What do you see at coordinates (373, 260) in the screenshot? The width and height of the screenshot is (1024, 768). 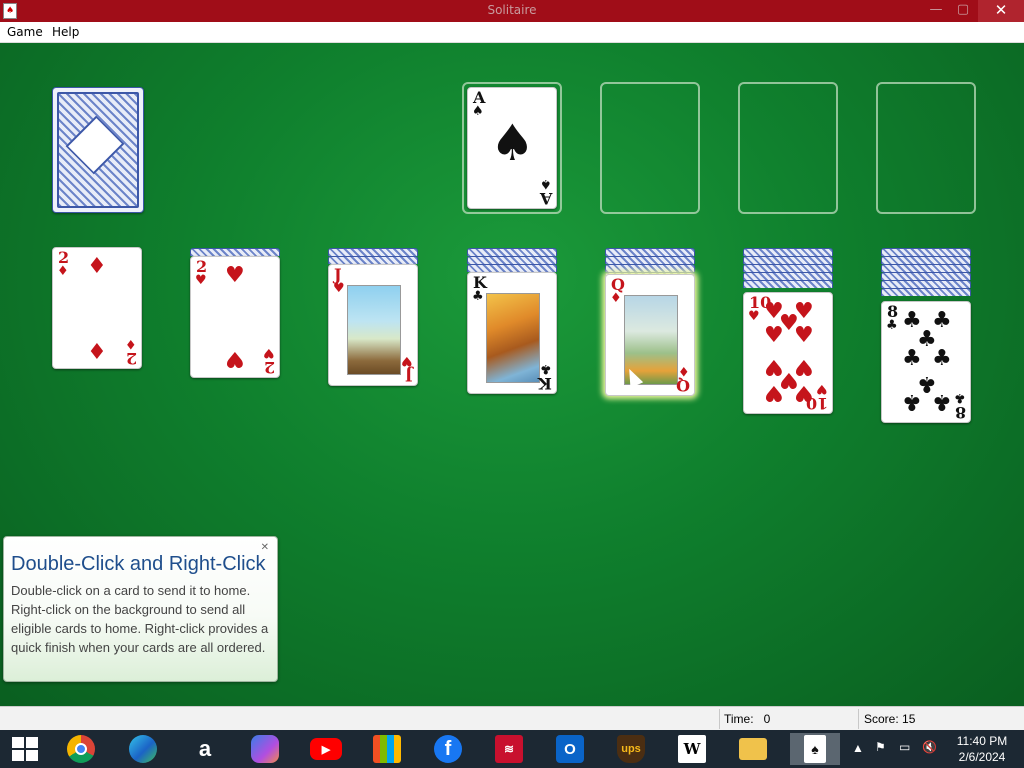 I see `tableau-3-hidden-card` at bounding box center [373, 260].